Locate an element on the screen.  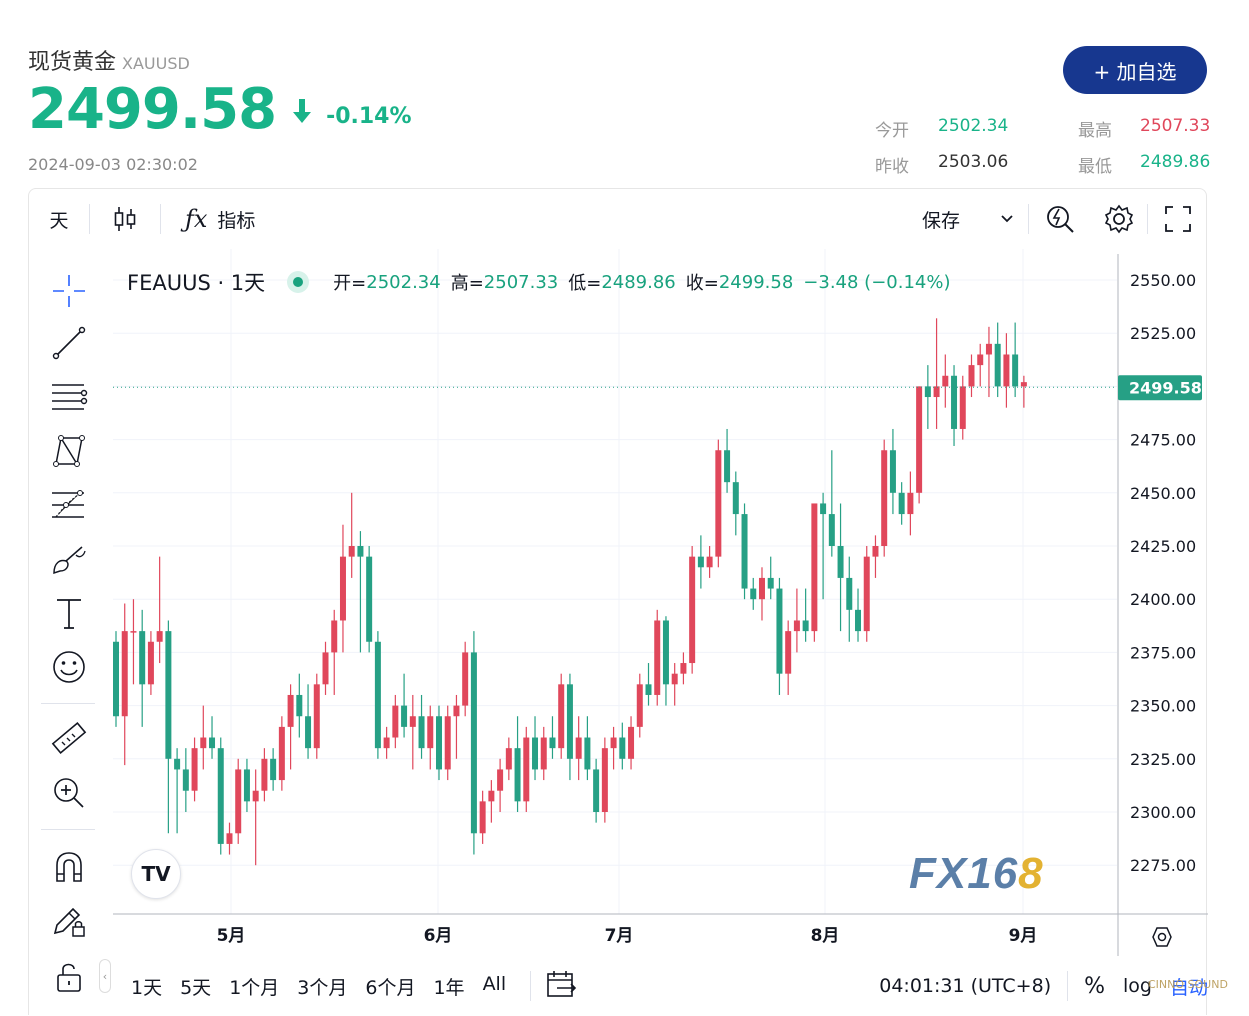
legend-change: −3.48 (−0.14%) is located at coordinates (877, 282).